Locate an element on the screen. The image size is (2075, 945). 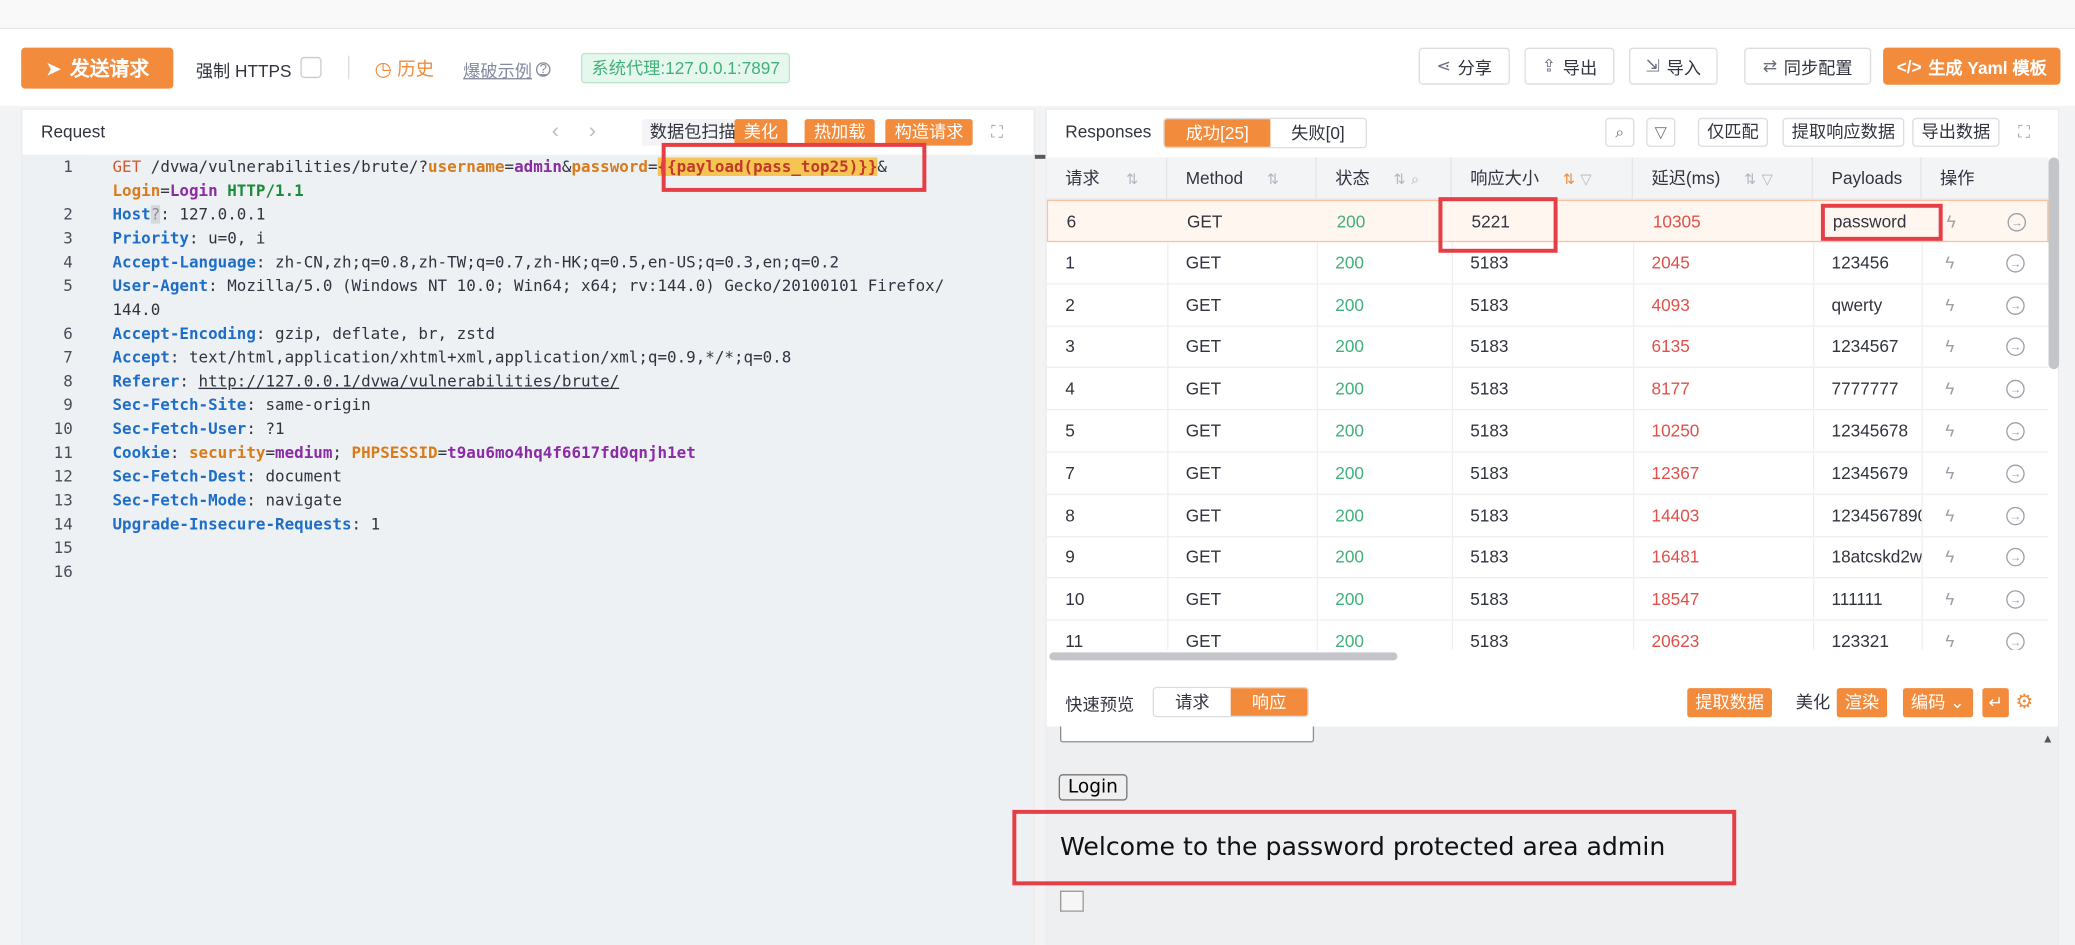
col-size: 响应大小 ⇅ ▽ is located at coordinates (1543, 178).